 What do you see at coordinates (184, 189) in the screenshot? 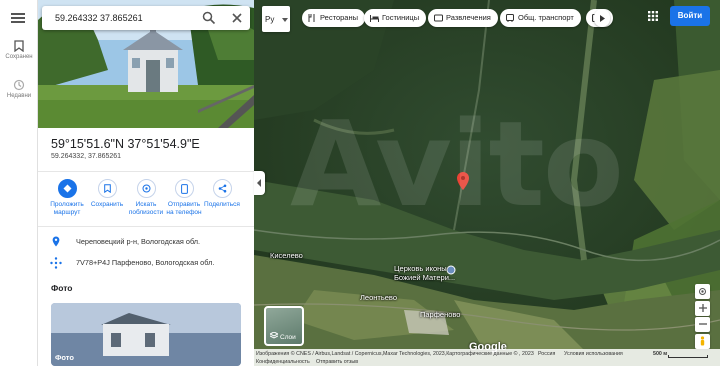
I see `phone-icon` at bounding box center [184, 189].